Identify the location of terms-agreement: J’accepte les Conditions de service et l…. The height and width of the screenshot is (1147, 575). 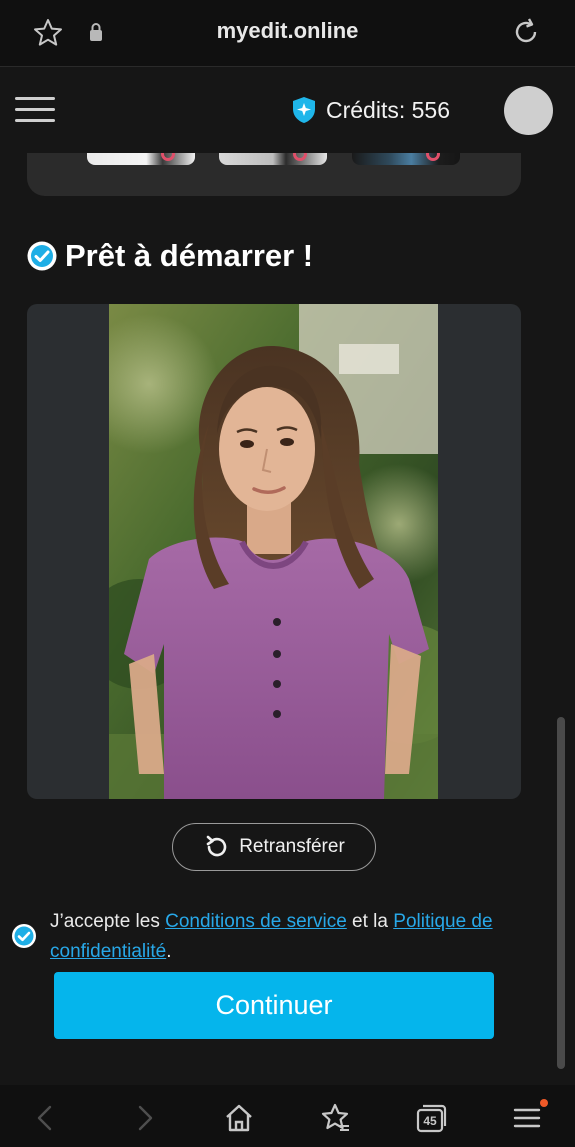
(287, 935).